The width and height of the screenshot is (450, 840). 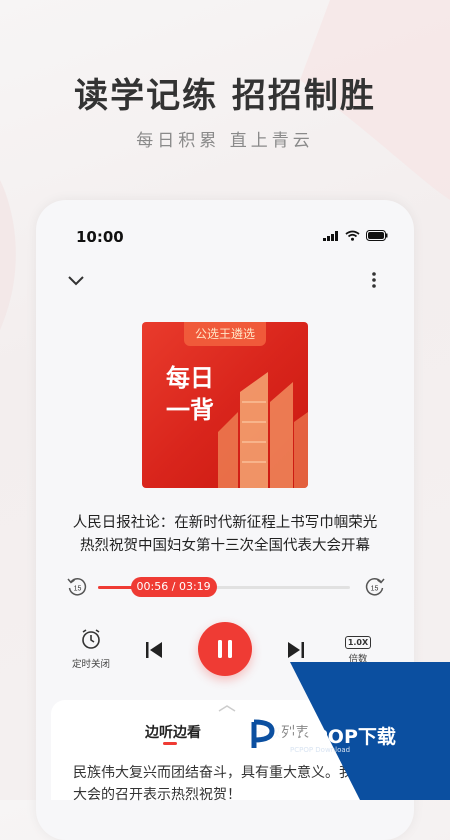 What do you see at coordinates (227, 708) in the screenshot?
I see `sheet-handle-icon` at bounding box center [227, 708].